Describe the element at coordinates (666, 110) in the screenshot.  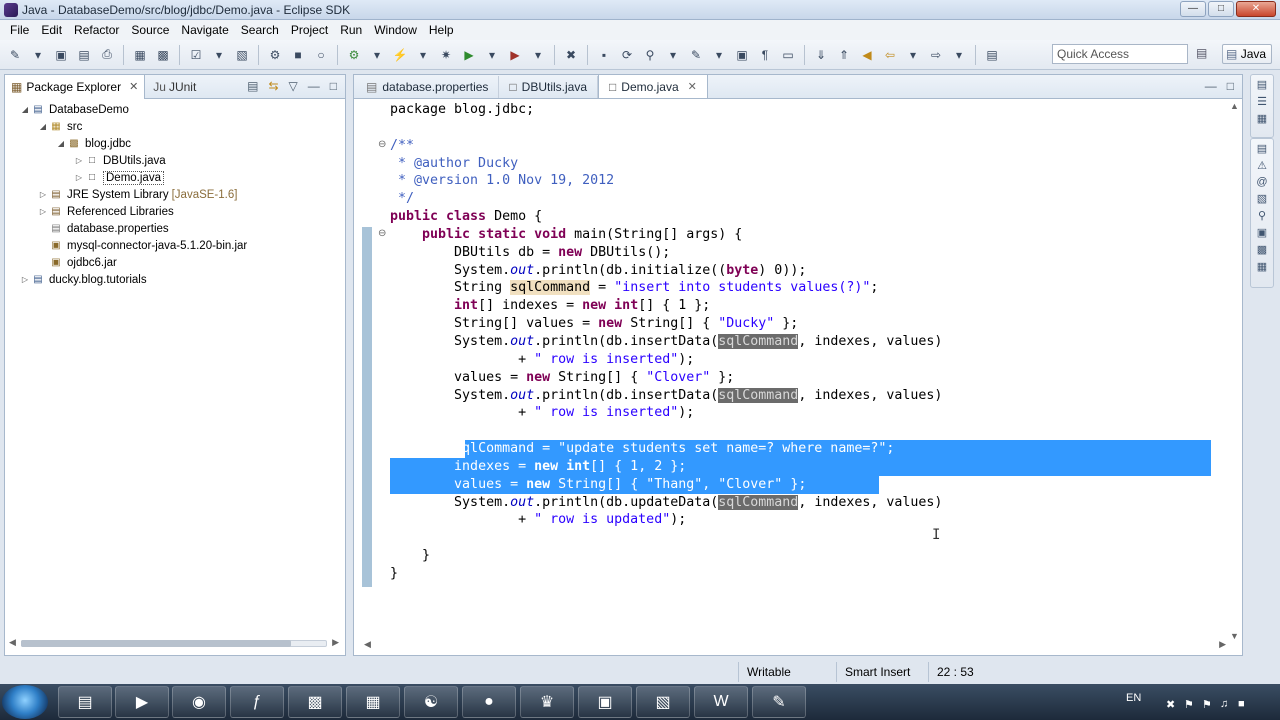
I see `code-line: package blog.jdbc;` at that location.